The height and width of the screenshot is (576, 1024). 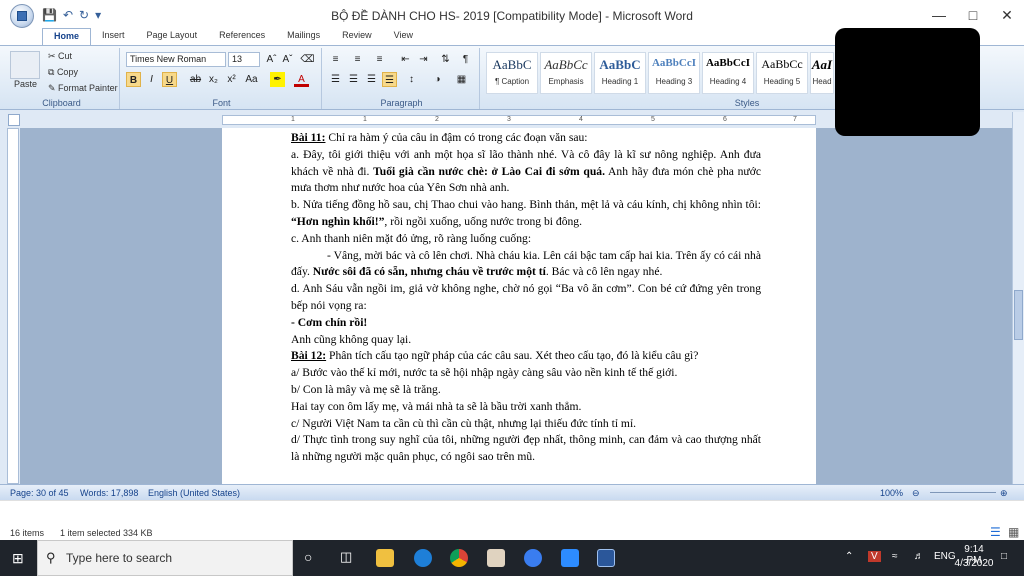 I want to click on highlight-icon: ✒, so click(x=277, y=79).